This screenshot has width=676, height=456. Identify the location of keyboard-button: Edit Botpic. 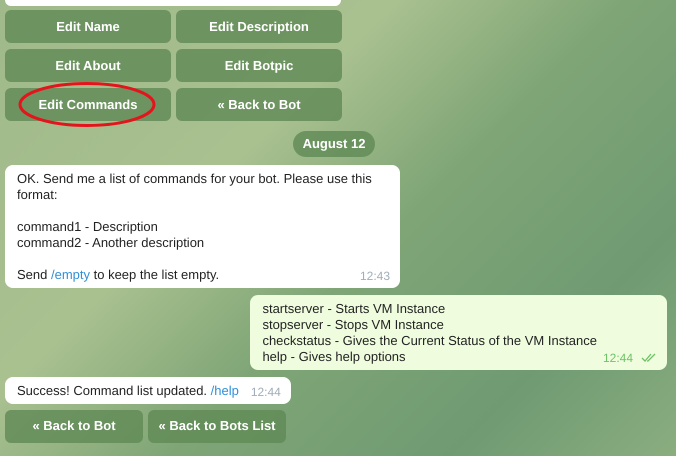
(259, 65).